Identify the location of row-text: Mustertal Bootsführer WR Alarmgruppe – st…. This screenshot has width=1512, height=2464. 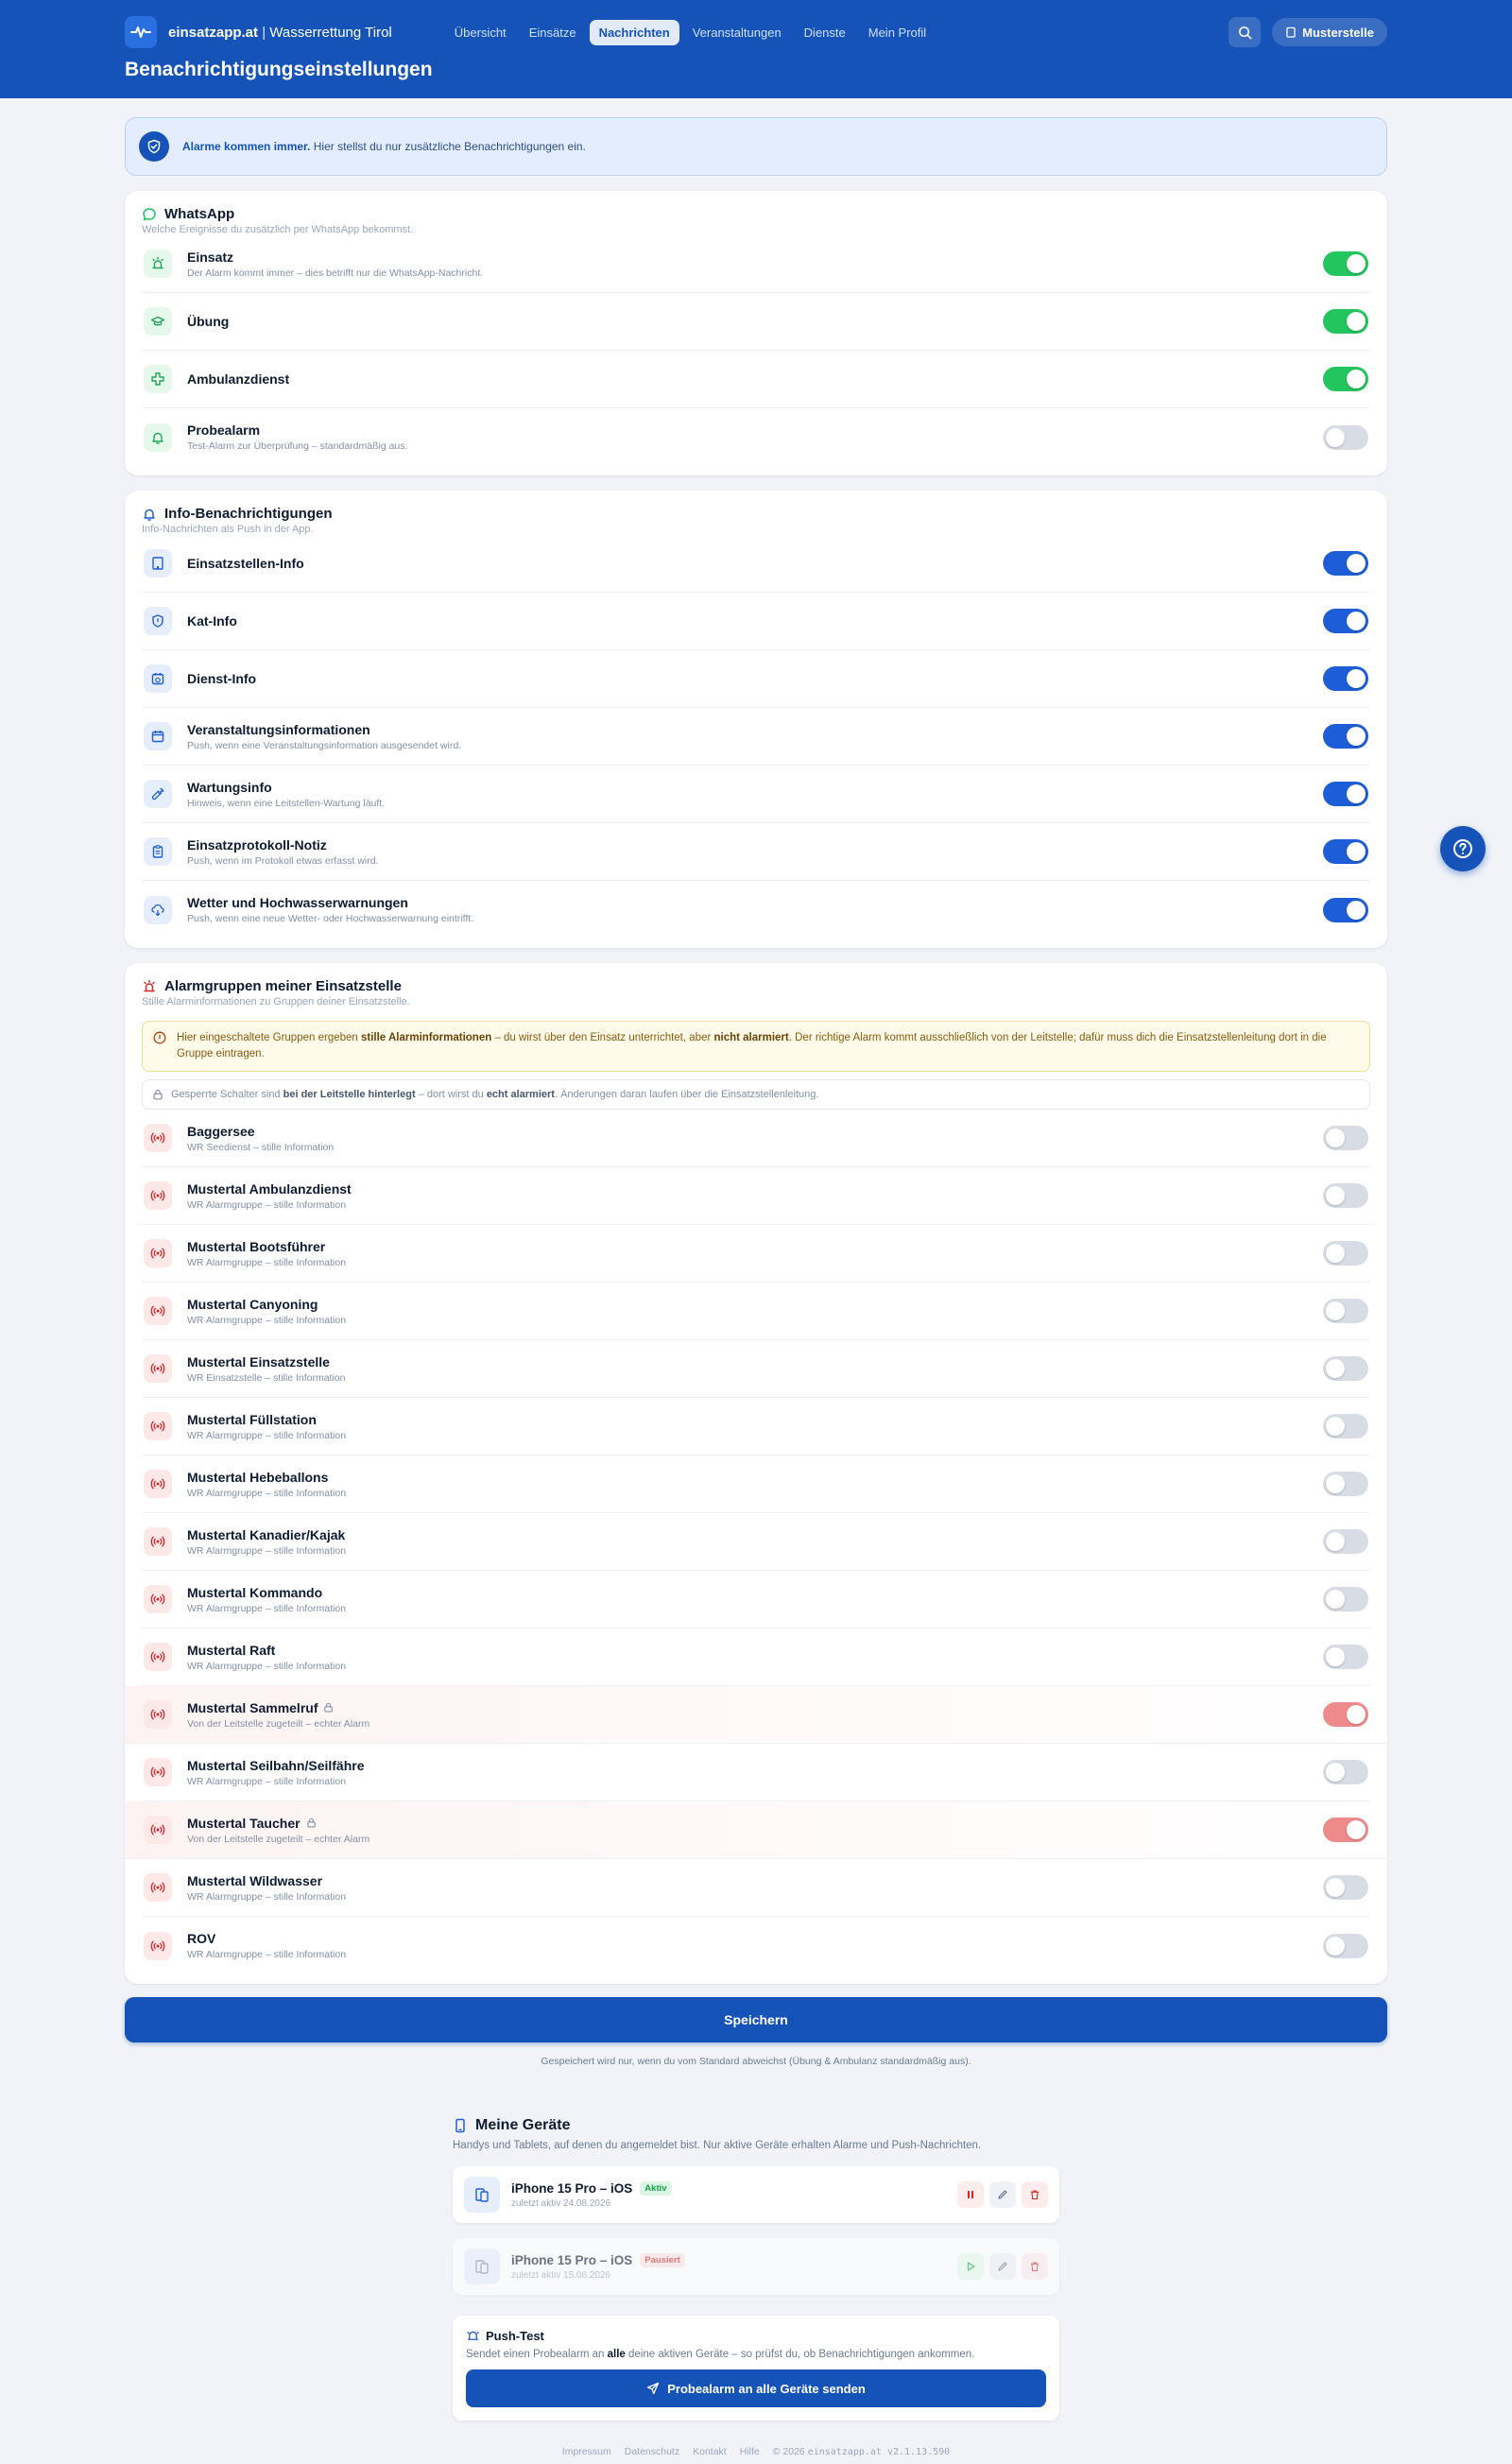
(755, 1253).